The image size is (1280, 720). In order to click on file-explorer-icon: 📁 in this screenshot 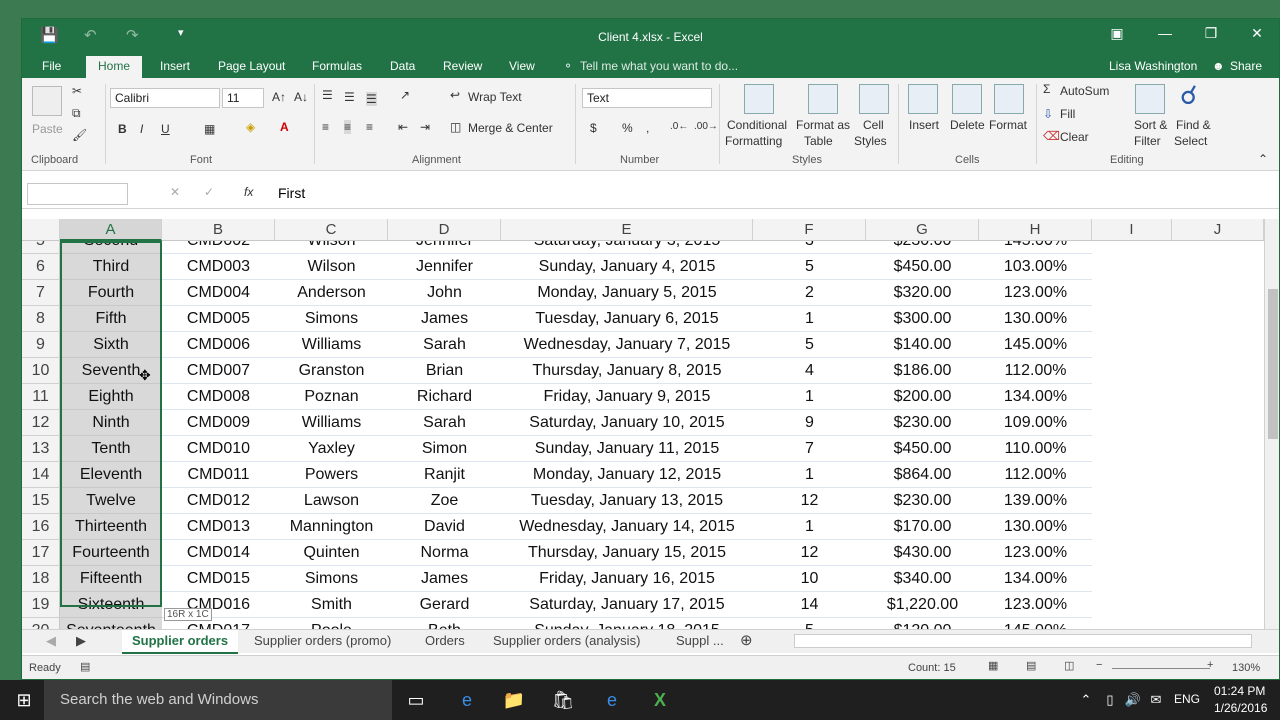, I will do `click(514, 700)`.